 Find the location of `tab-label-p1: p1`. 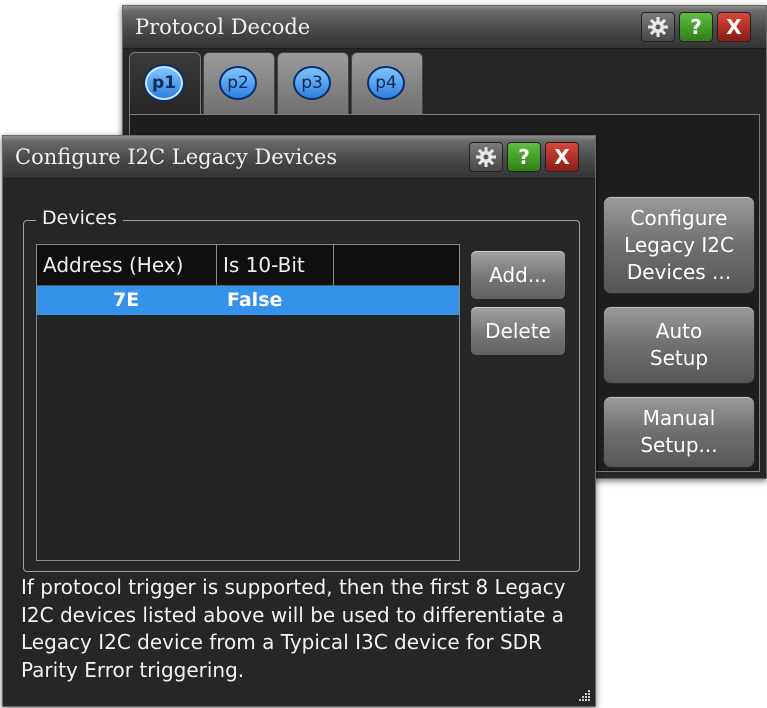

tab-label-p1: p1 is located at coordinates (164, 83).